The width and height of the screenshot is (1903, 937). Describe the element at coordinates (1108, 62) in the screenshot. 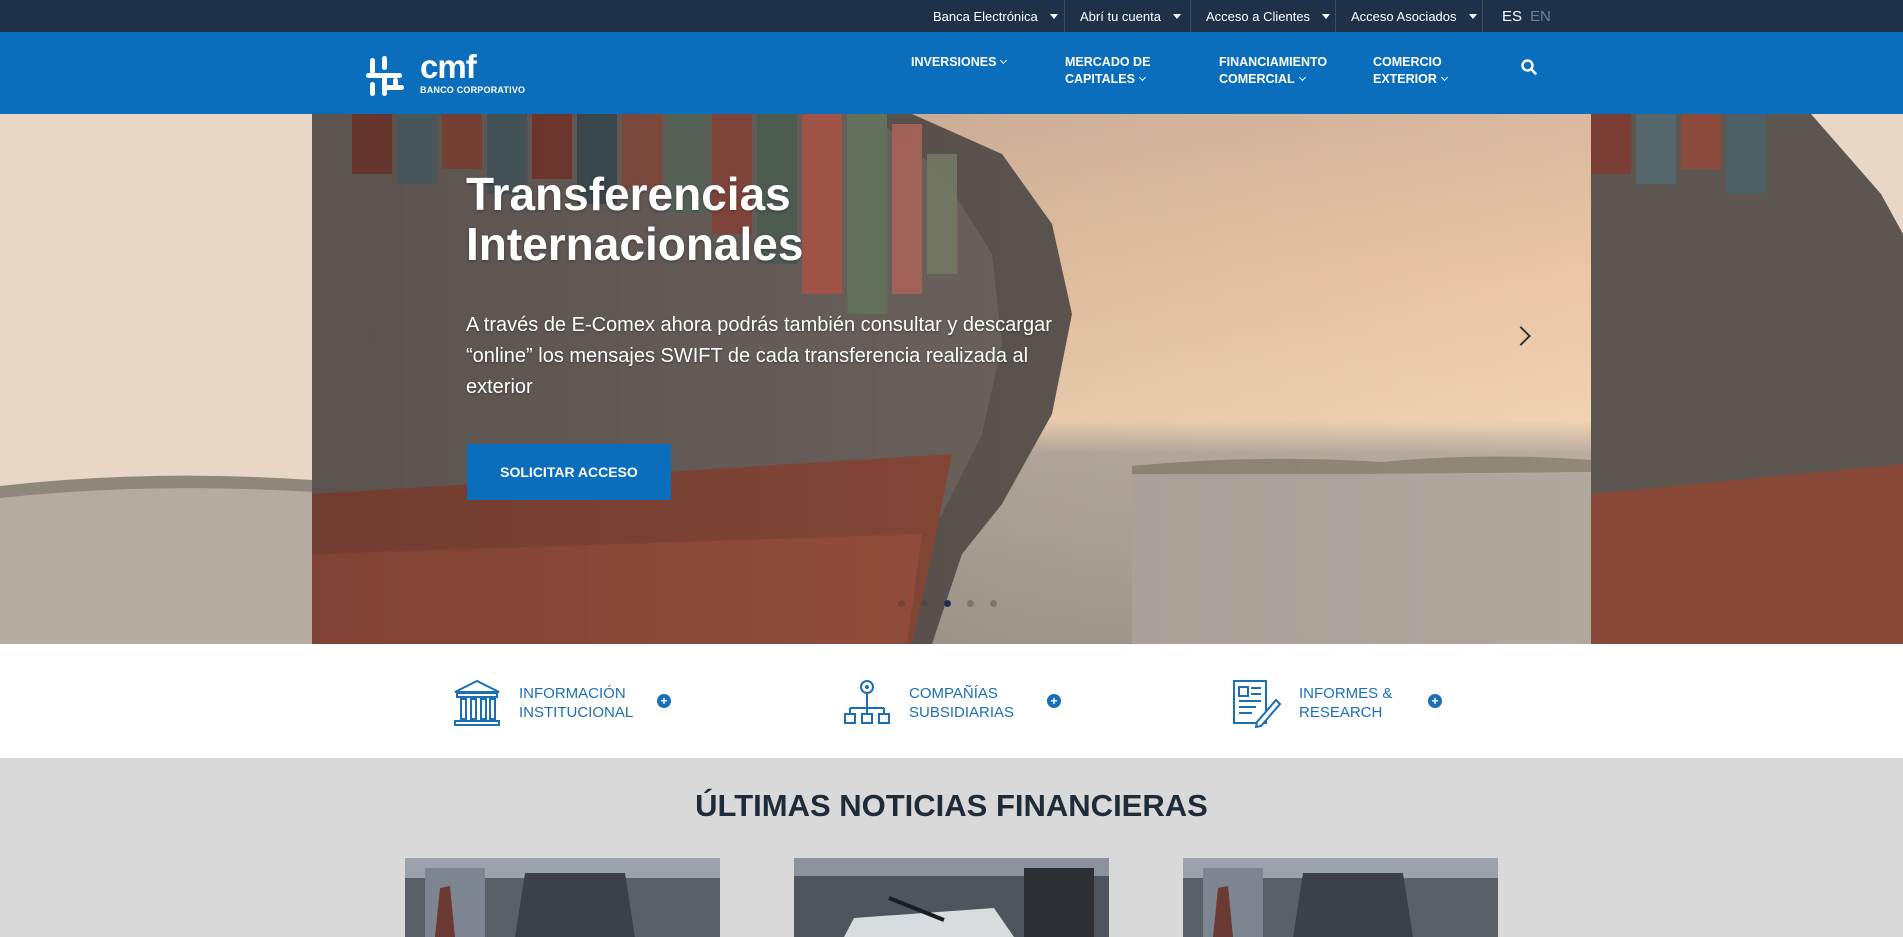

I see `nav-label-line1: MERCADO DE` at that location.